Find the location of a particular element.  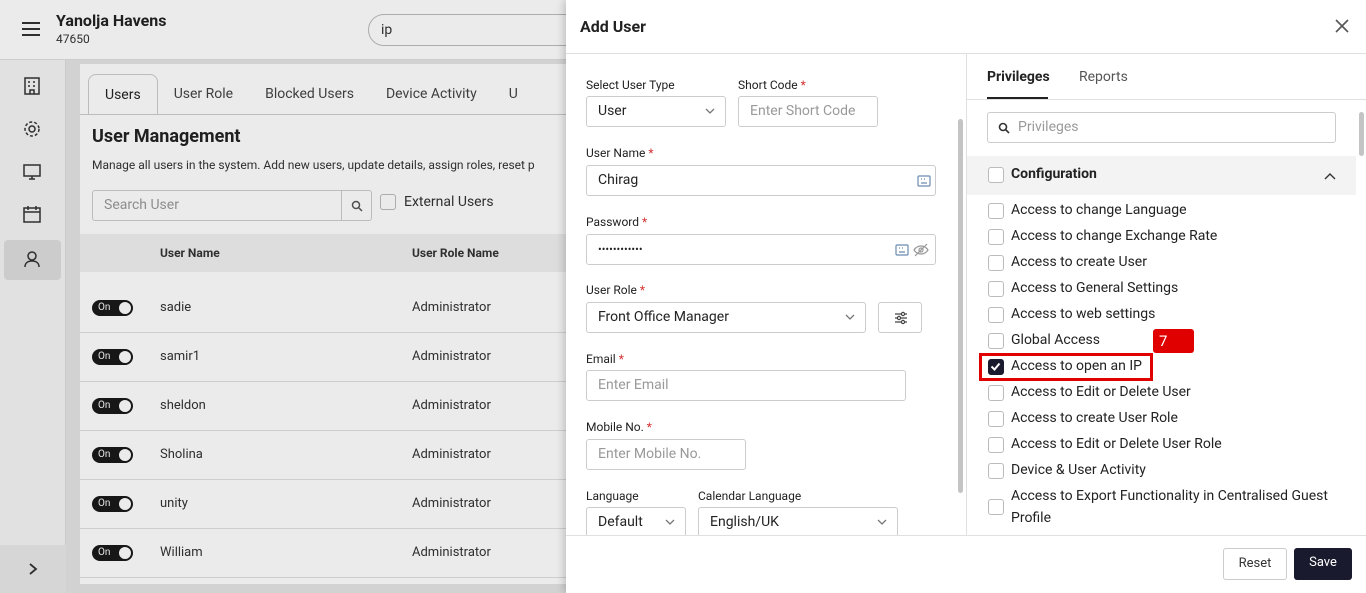

privilege-label: Device & User Activity is located at coordinates (1078, 470).